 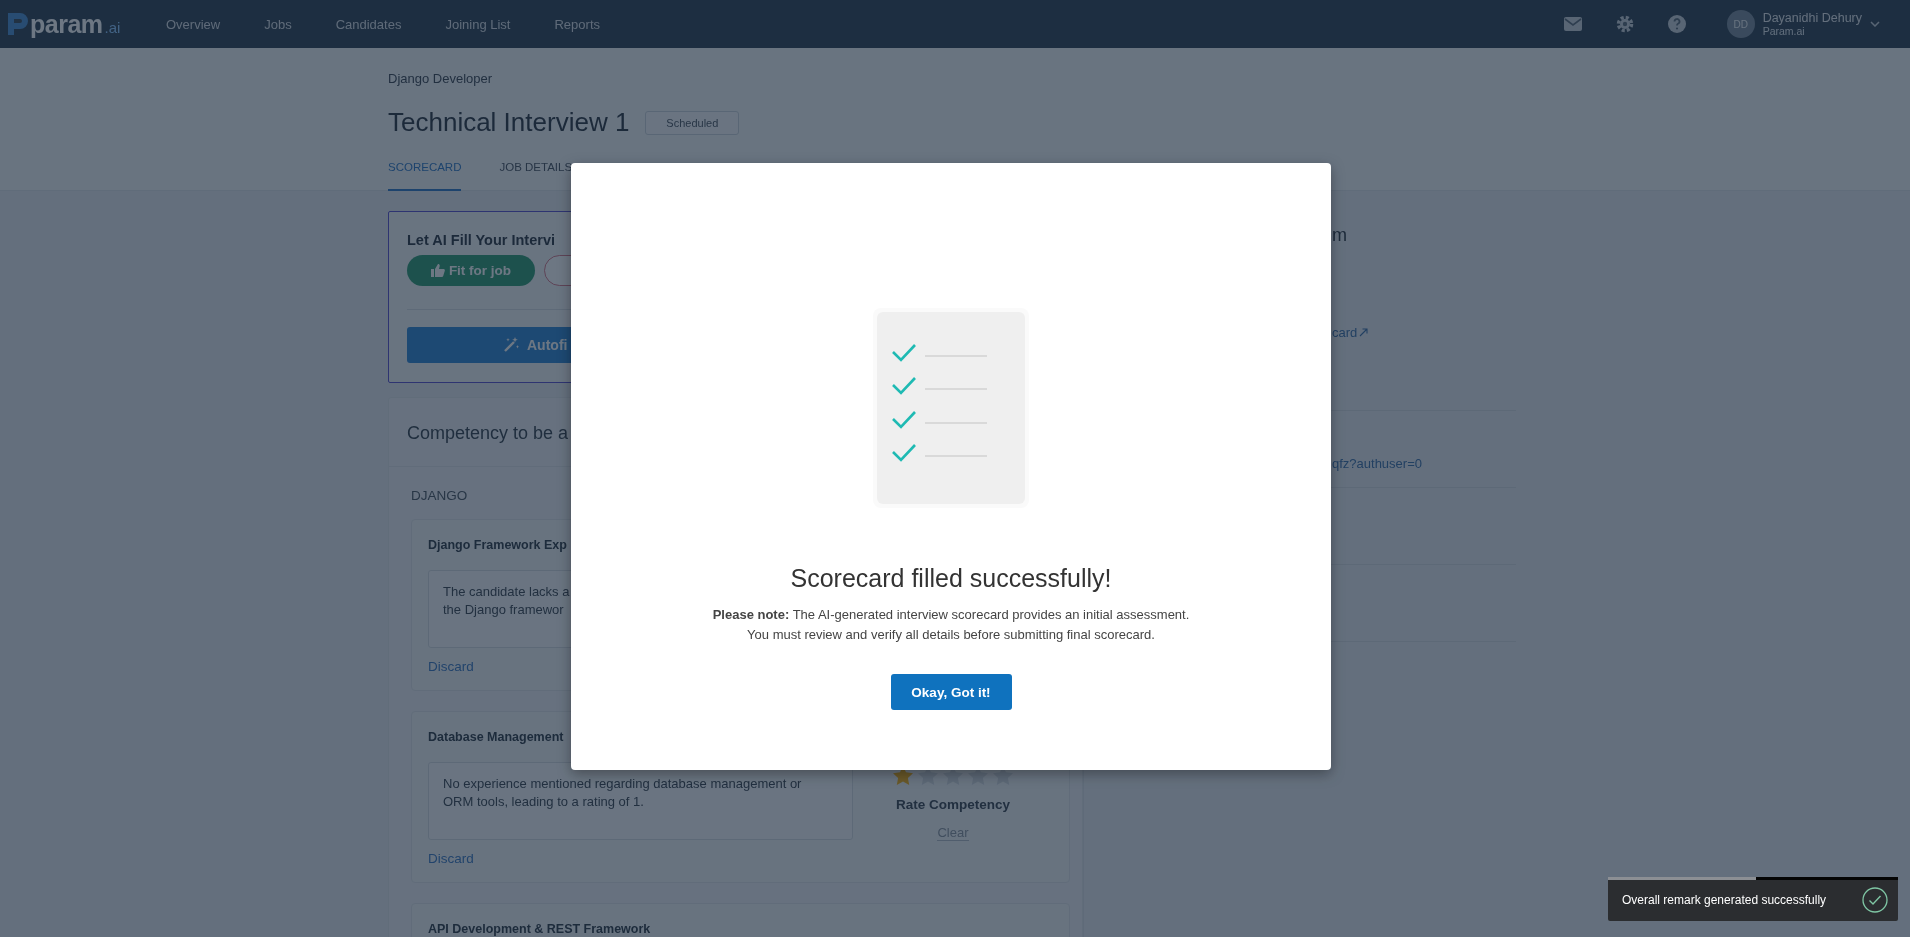 I want to click on fit-for-job-button: Fit for job, so click(x=471, y=270).